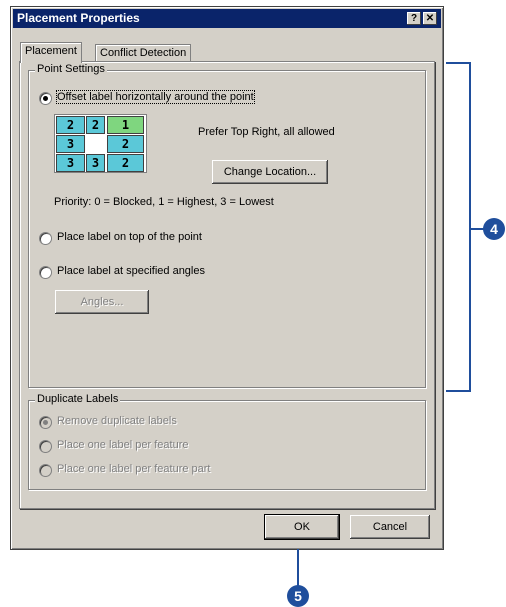  Describe the element at coordinates (143, 53) in the screenshot. I see `tab-conflict-detection: Conflict Detection` at that location.